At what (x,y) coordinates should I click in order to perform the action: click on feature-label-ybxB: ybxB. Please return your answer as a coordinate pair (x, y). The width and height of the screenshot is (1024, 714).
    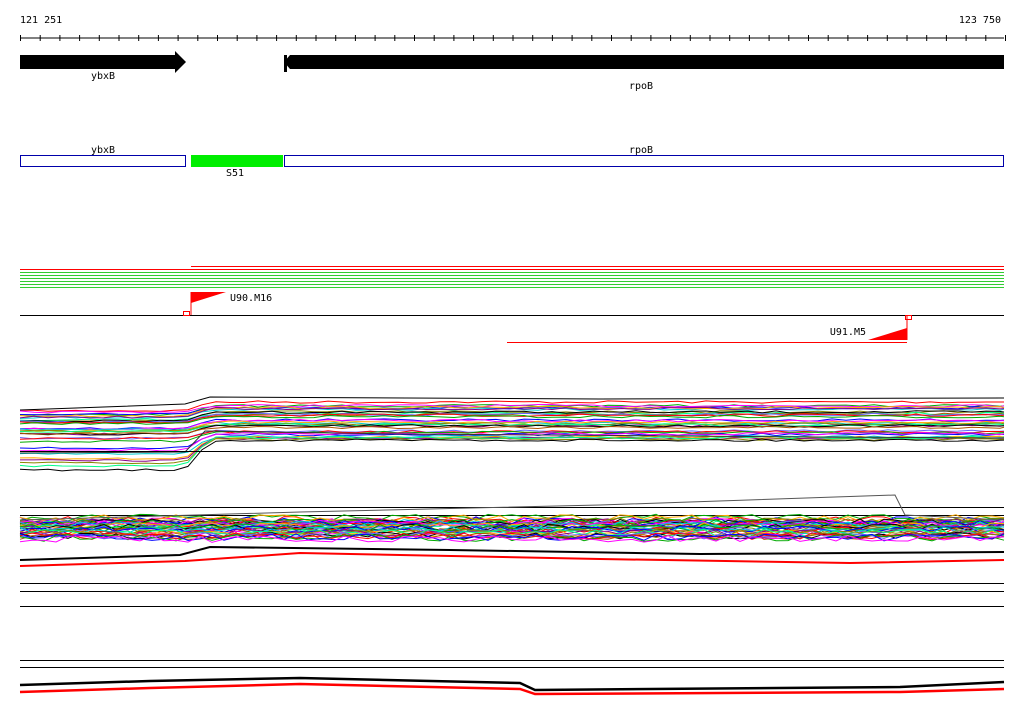
    Looking at the image, I should click on (103, 150).